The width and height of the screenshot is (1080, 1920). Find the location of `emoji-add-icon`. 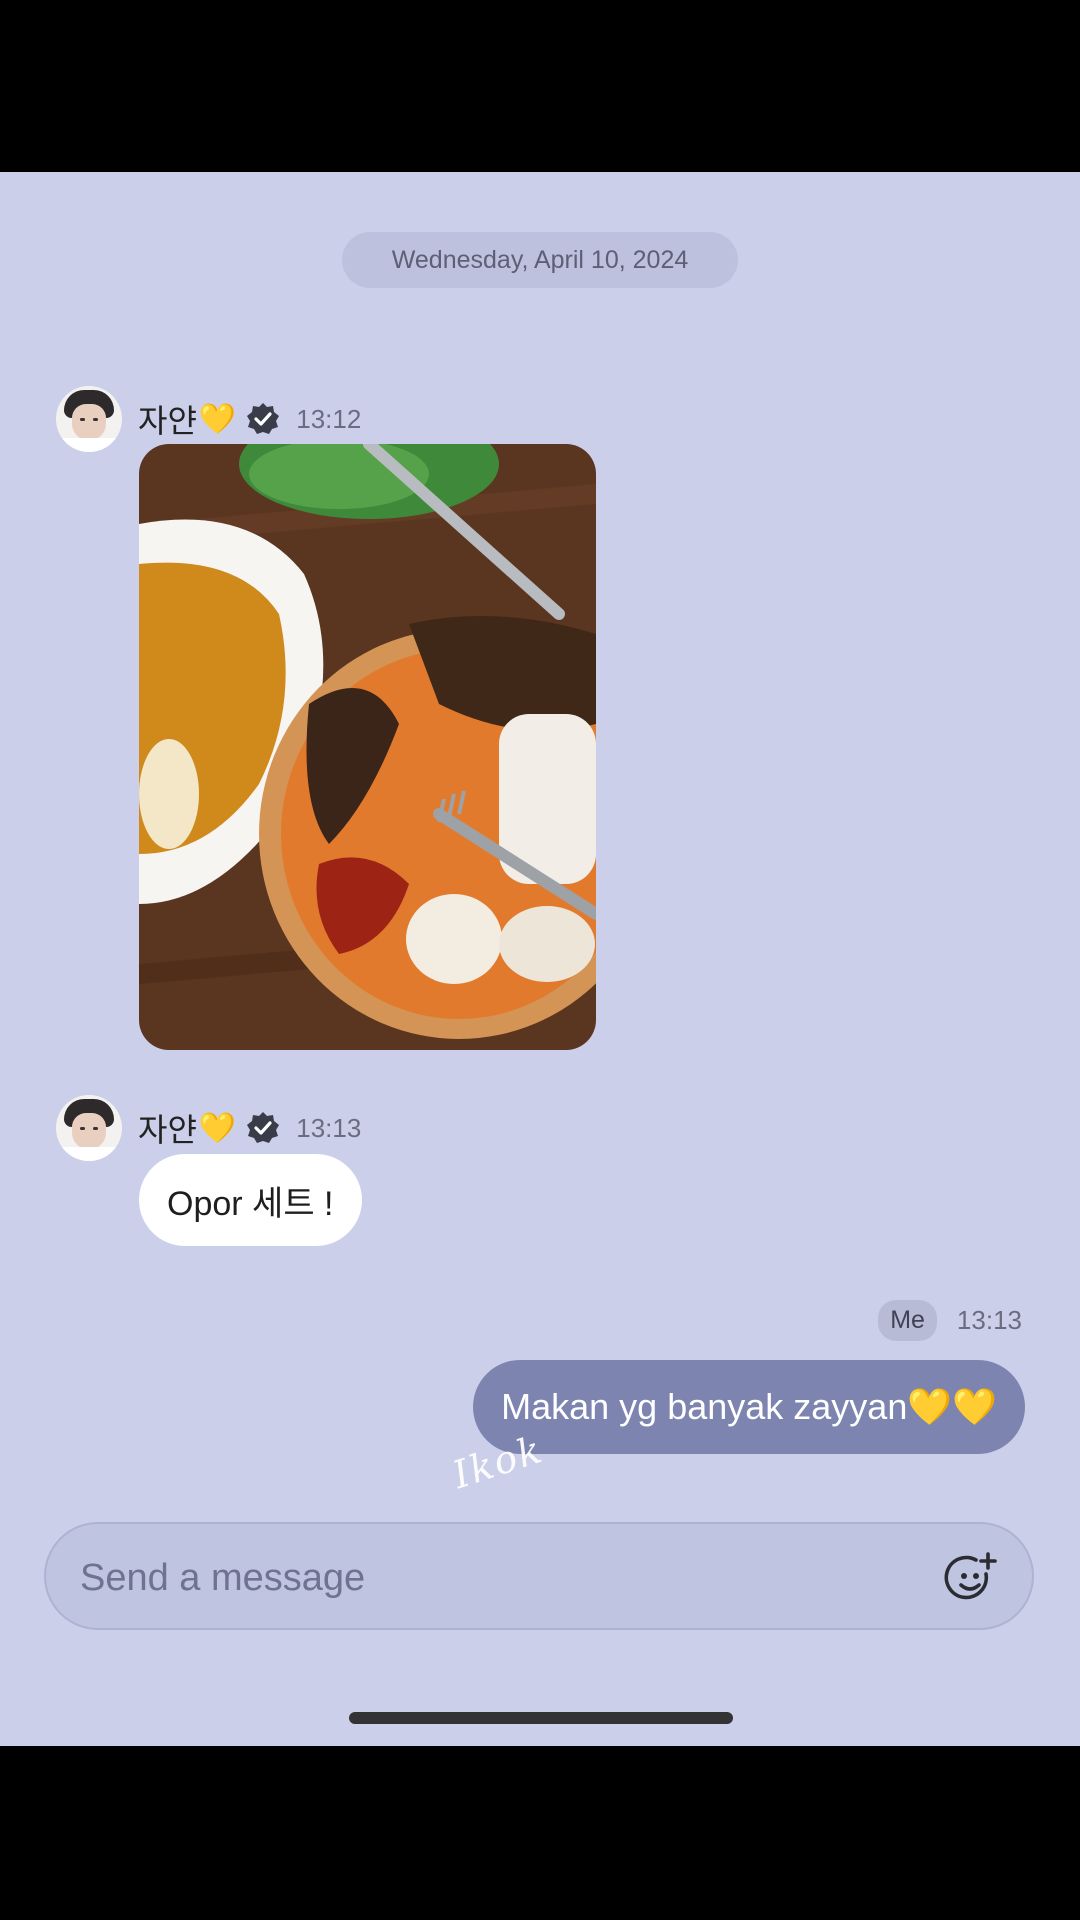

emoji-add-icon is located at coordinates (971, 1579).